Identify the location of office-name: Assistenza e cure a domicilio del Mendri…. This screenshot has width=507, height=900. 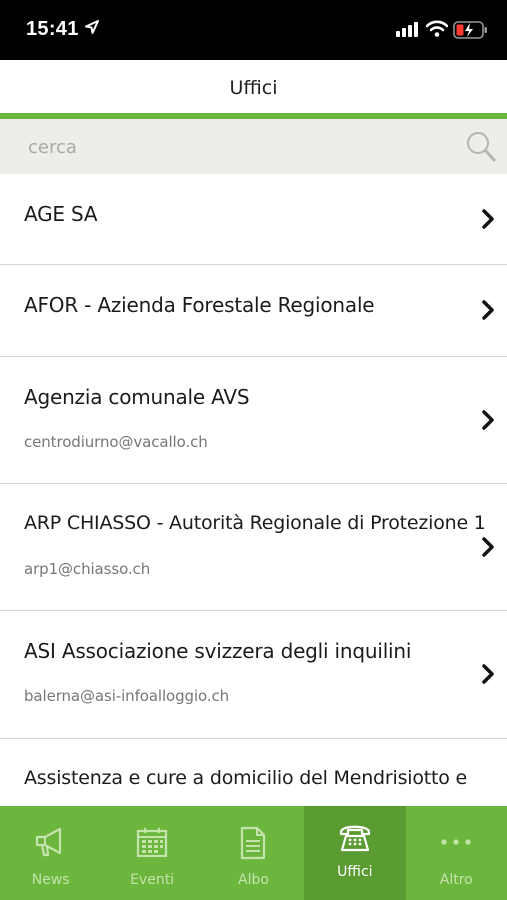
(246, 778).